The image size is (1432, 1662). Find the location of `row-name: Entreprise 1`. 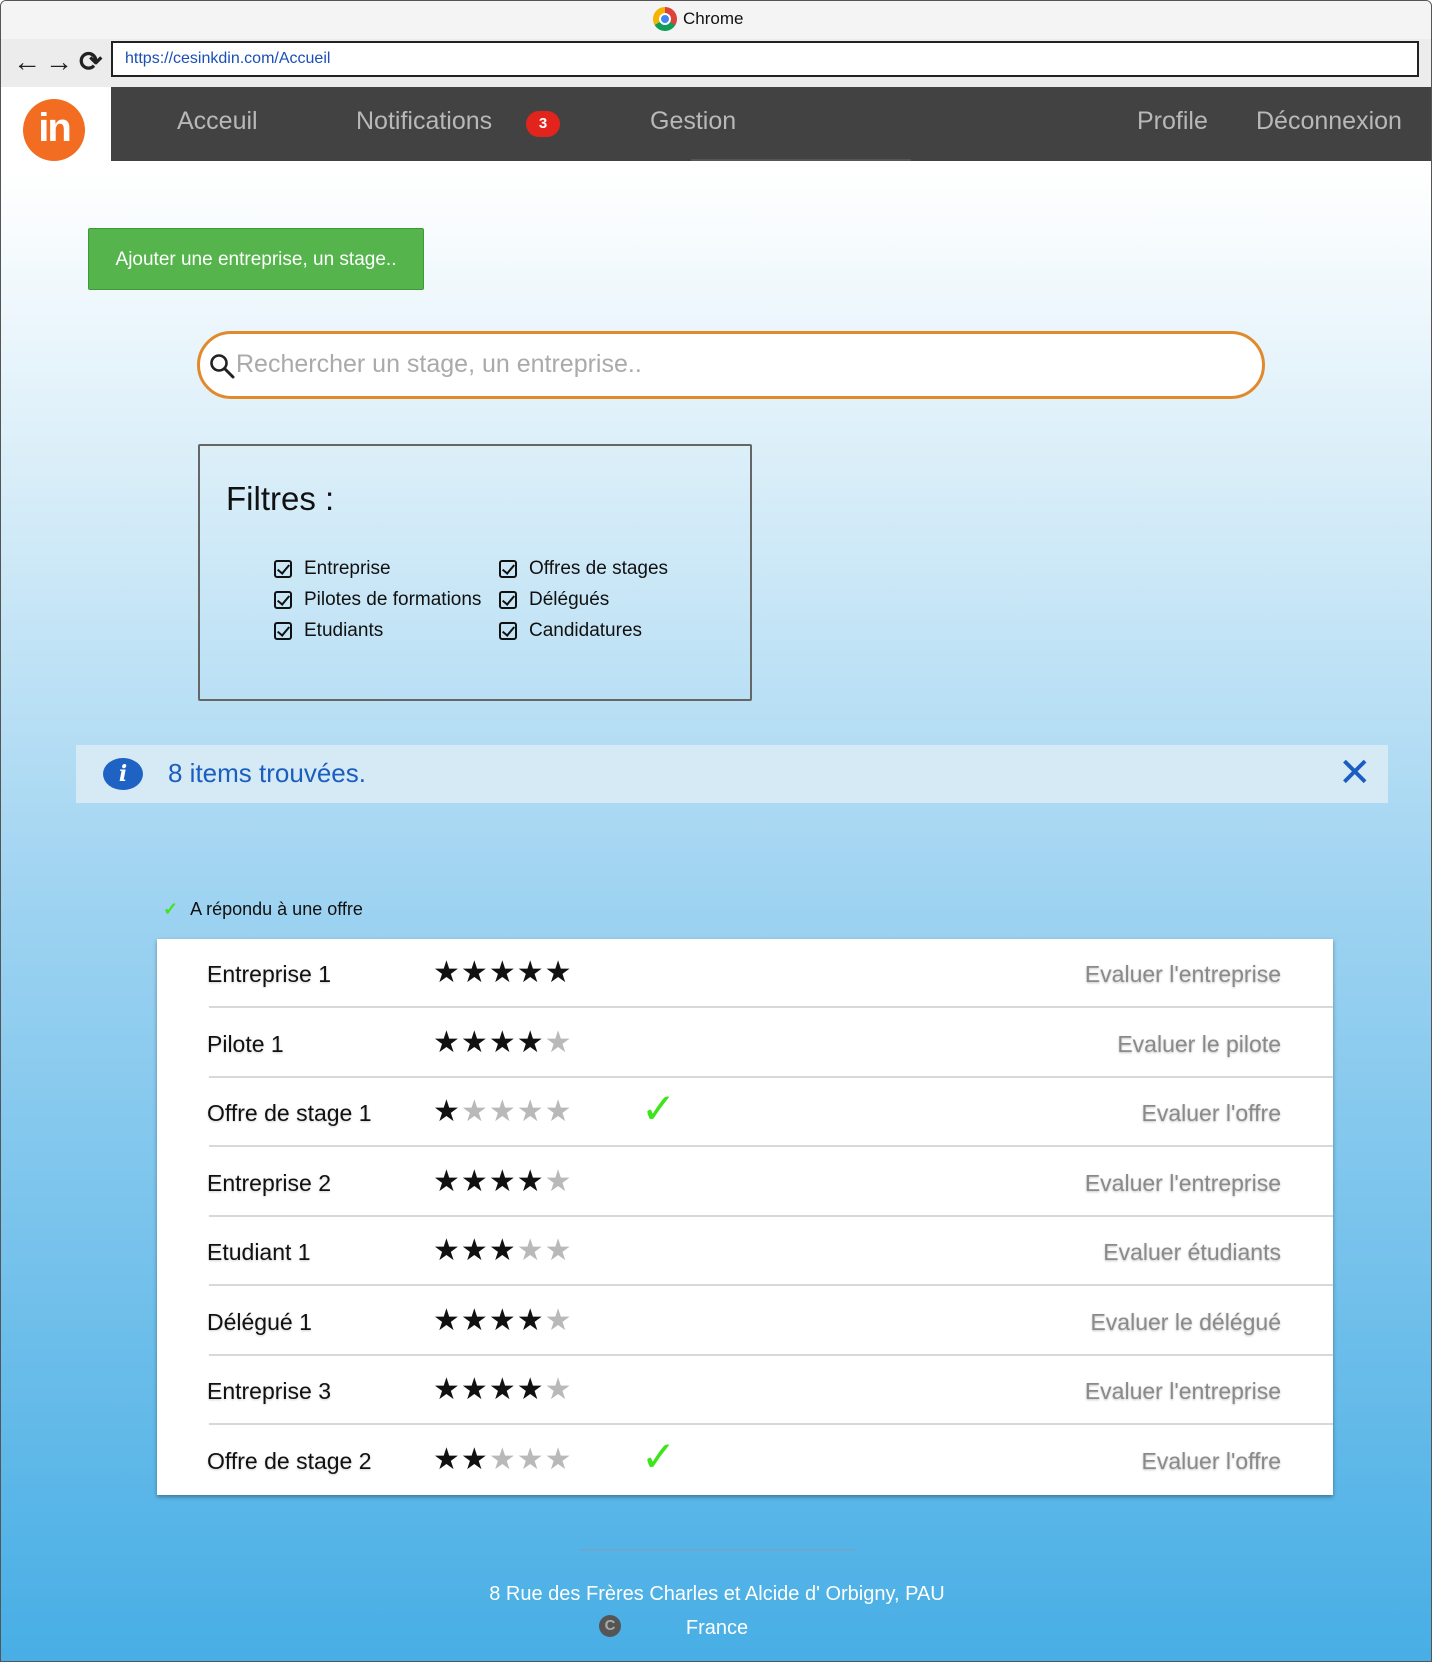

row-name: Entreprise 1 is located at coordinates (269, 974).